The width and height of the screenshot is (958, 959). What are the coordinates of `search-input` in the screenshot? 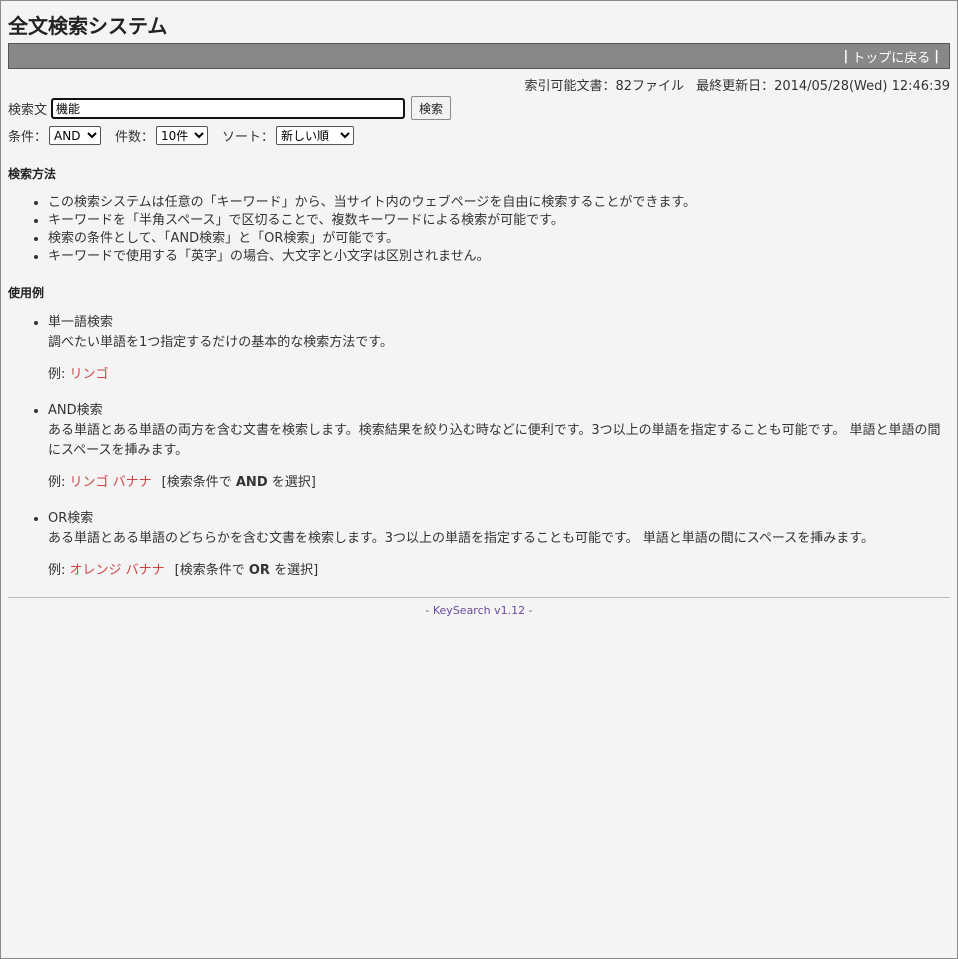 It's located at (228, 108).